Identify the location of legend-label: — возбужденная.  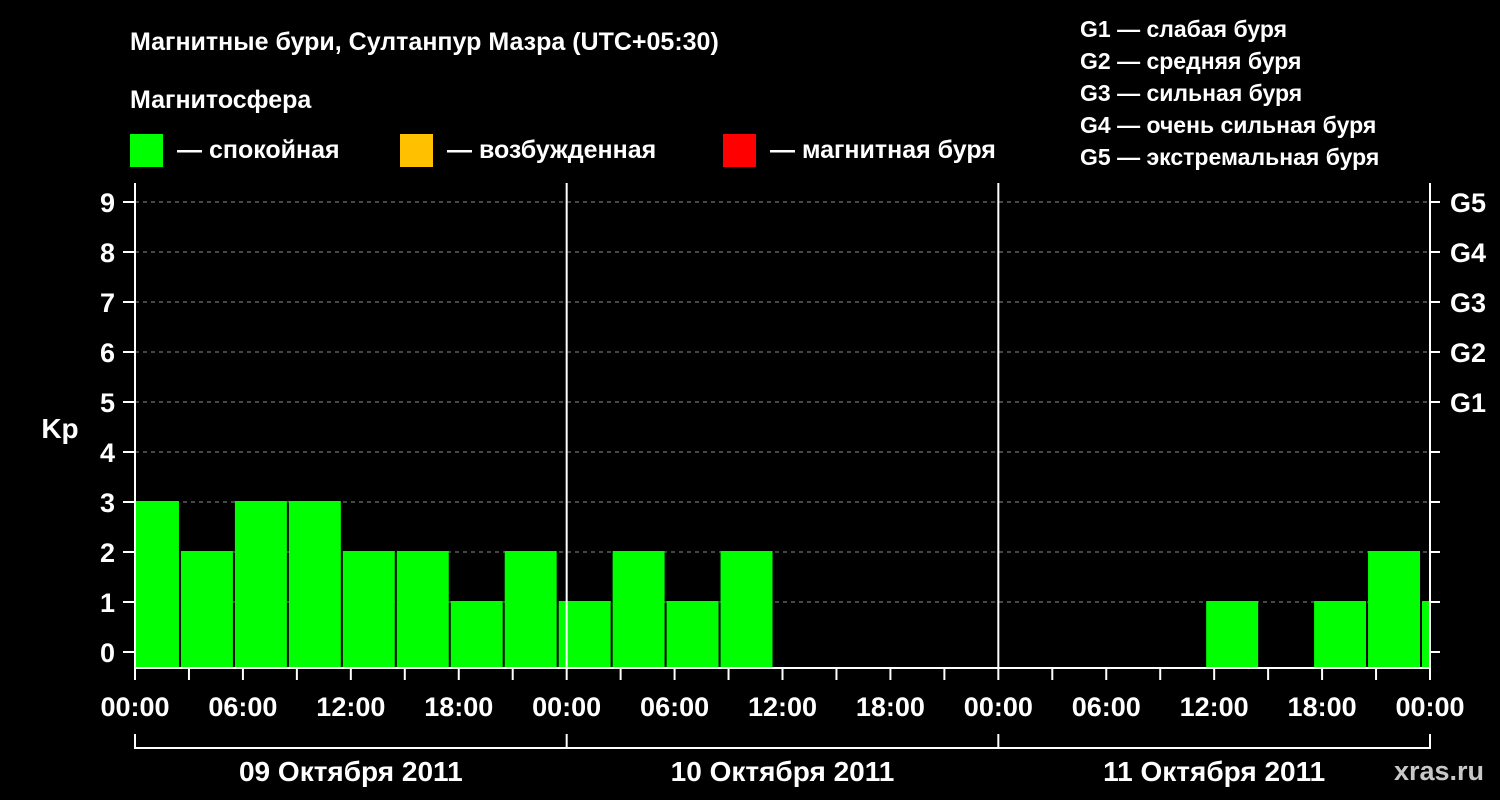
(551, 150).